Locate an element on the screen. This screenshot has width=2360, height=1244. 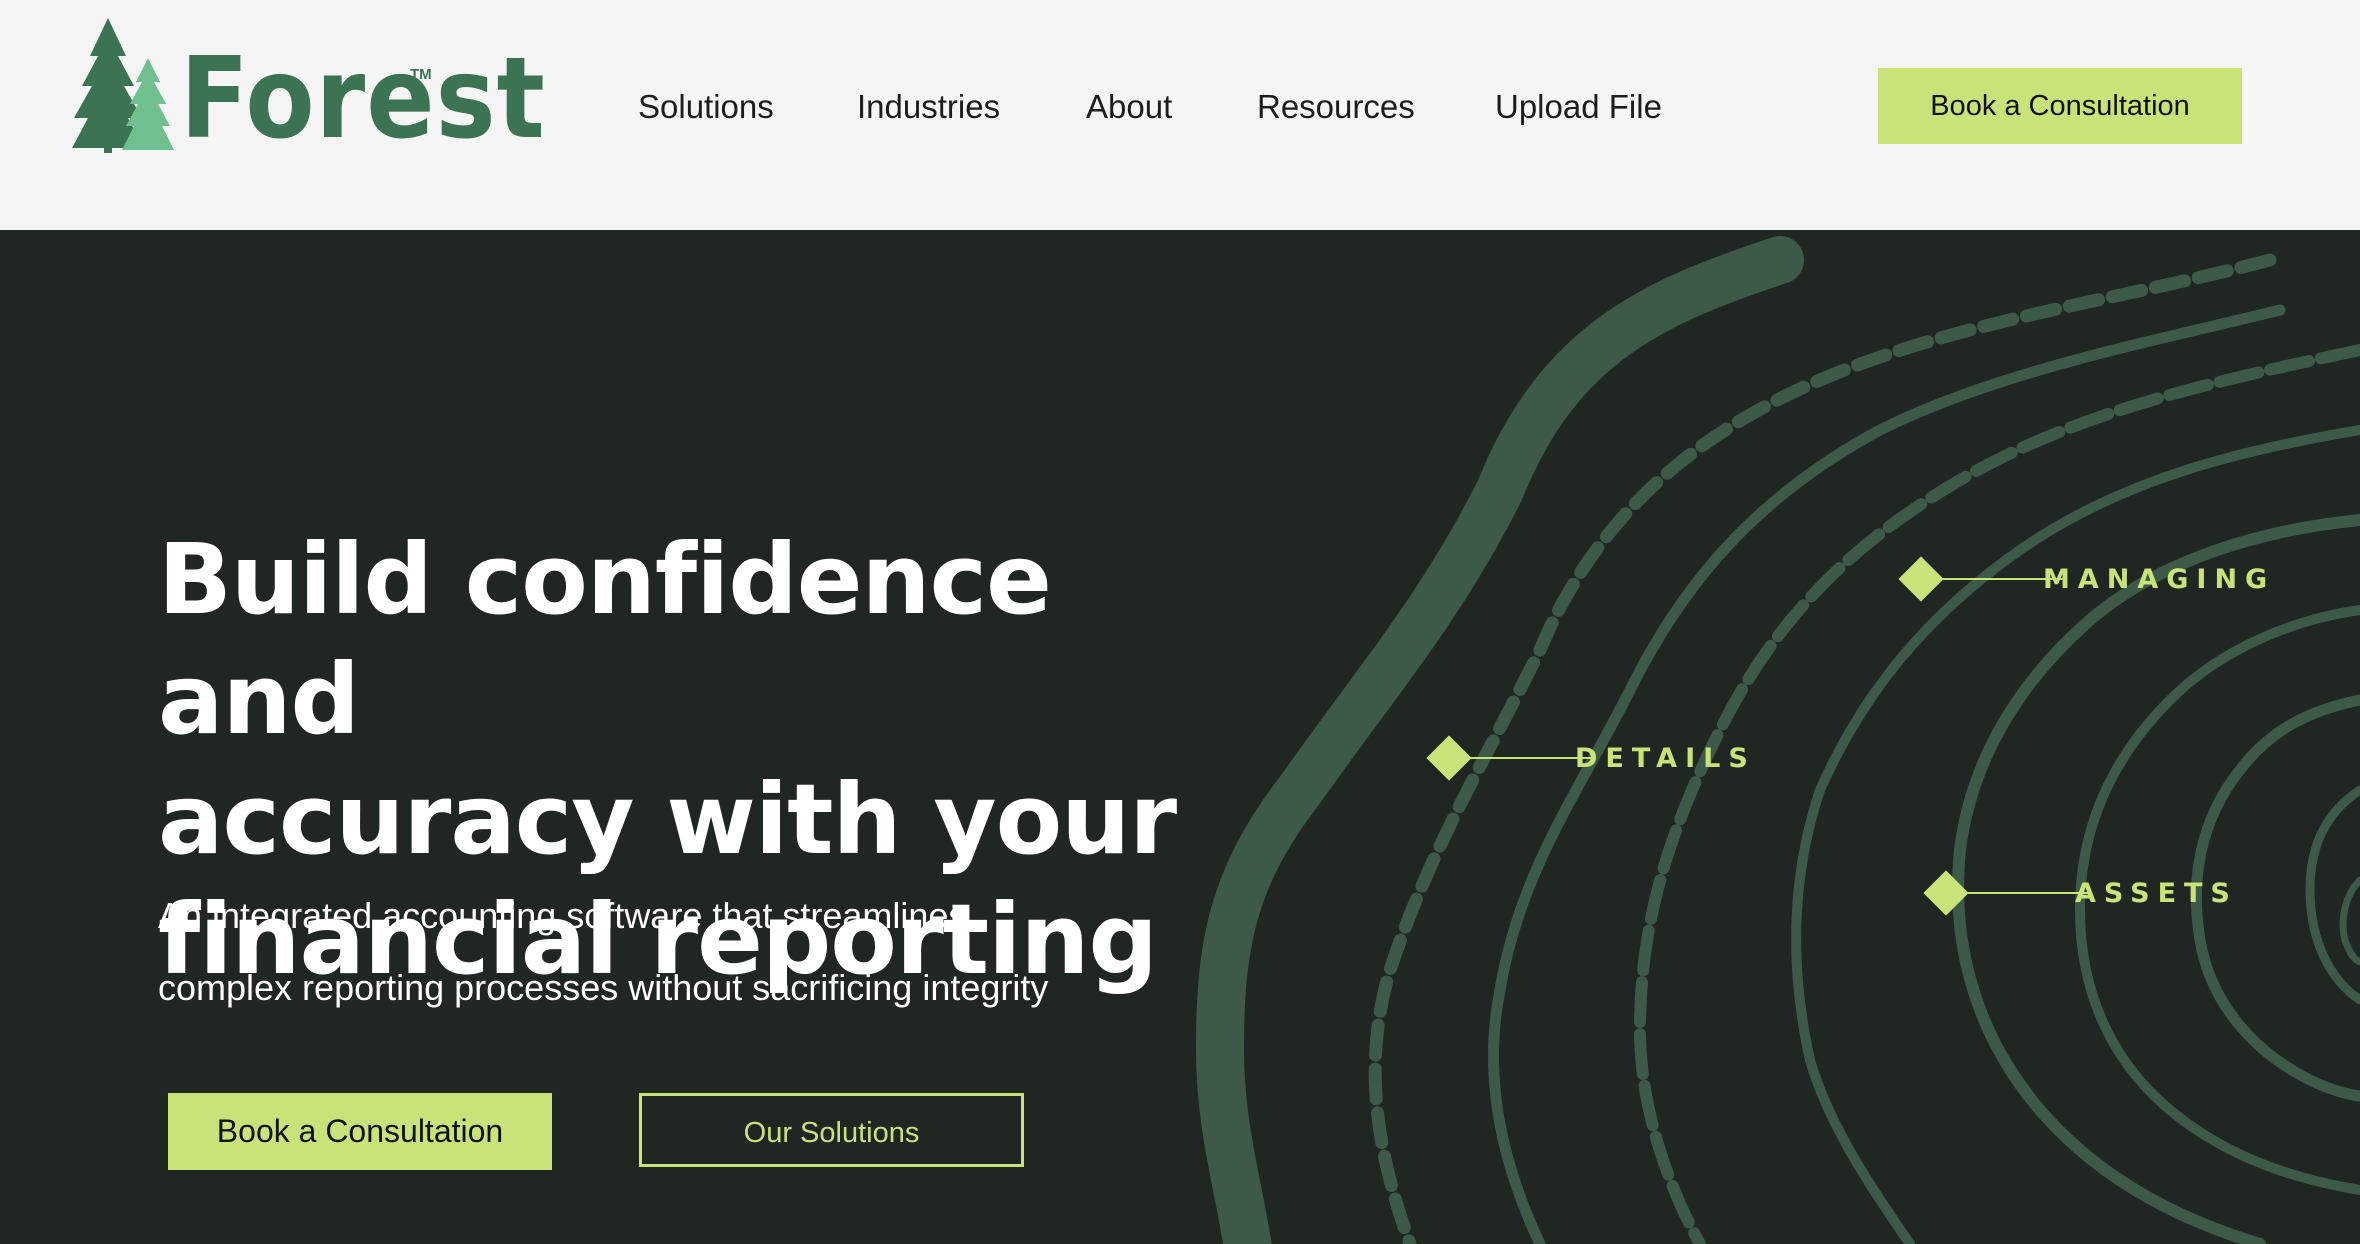
trademark: TM is located at coordinates (421, 74).